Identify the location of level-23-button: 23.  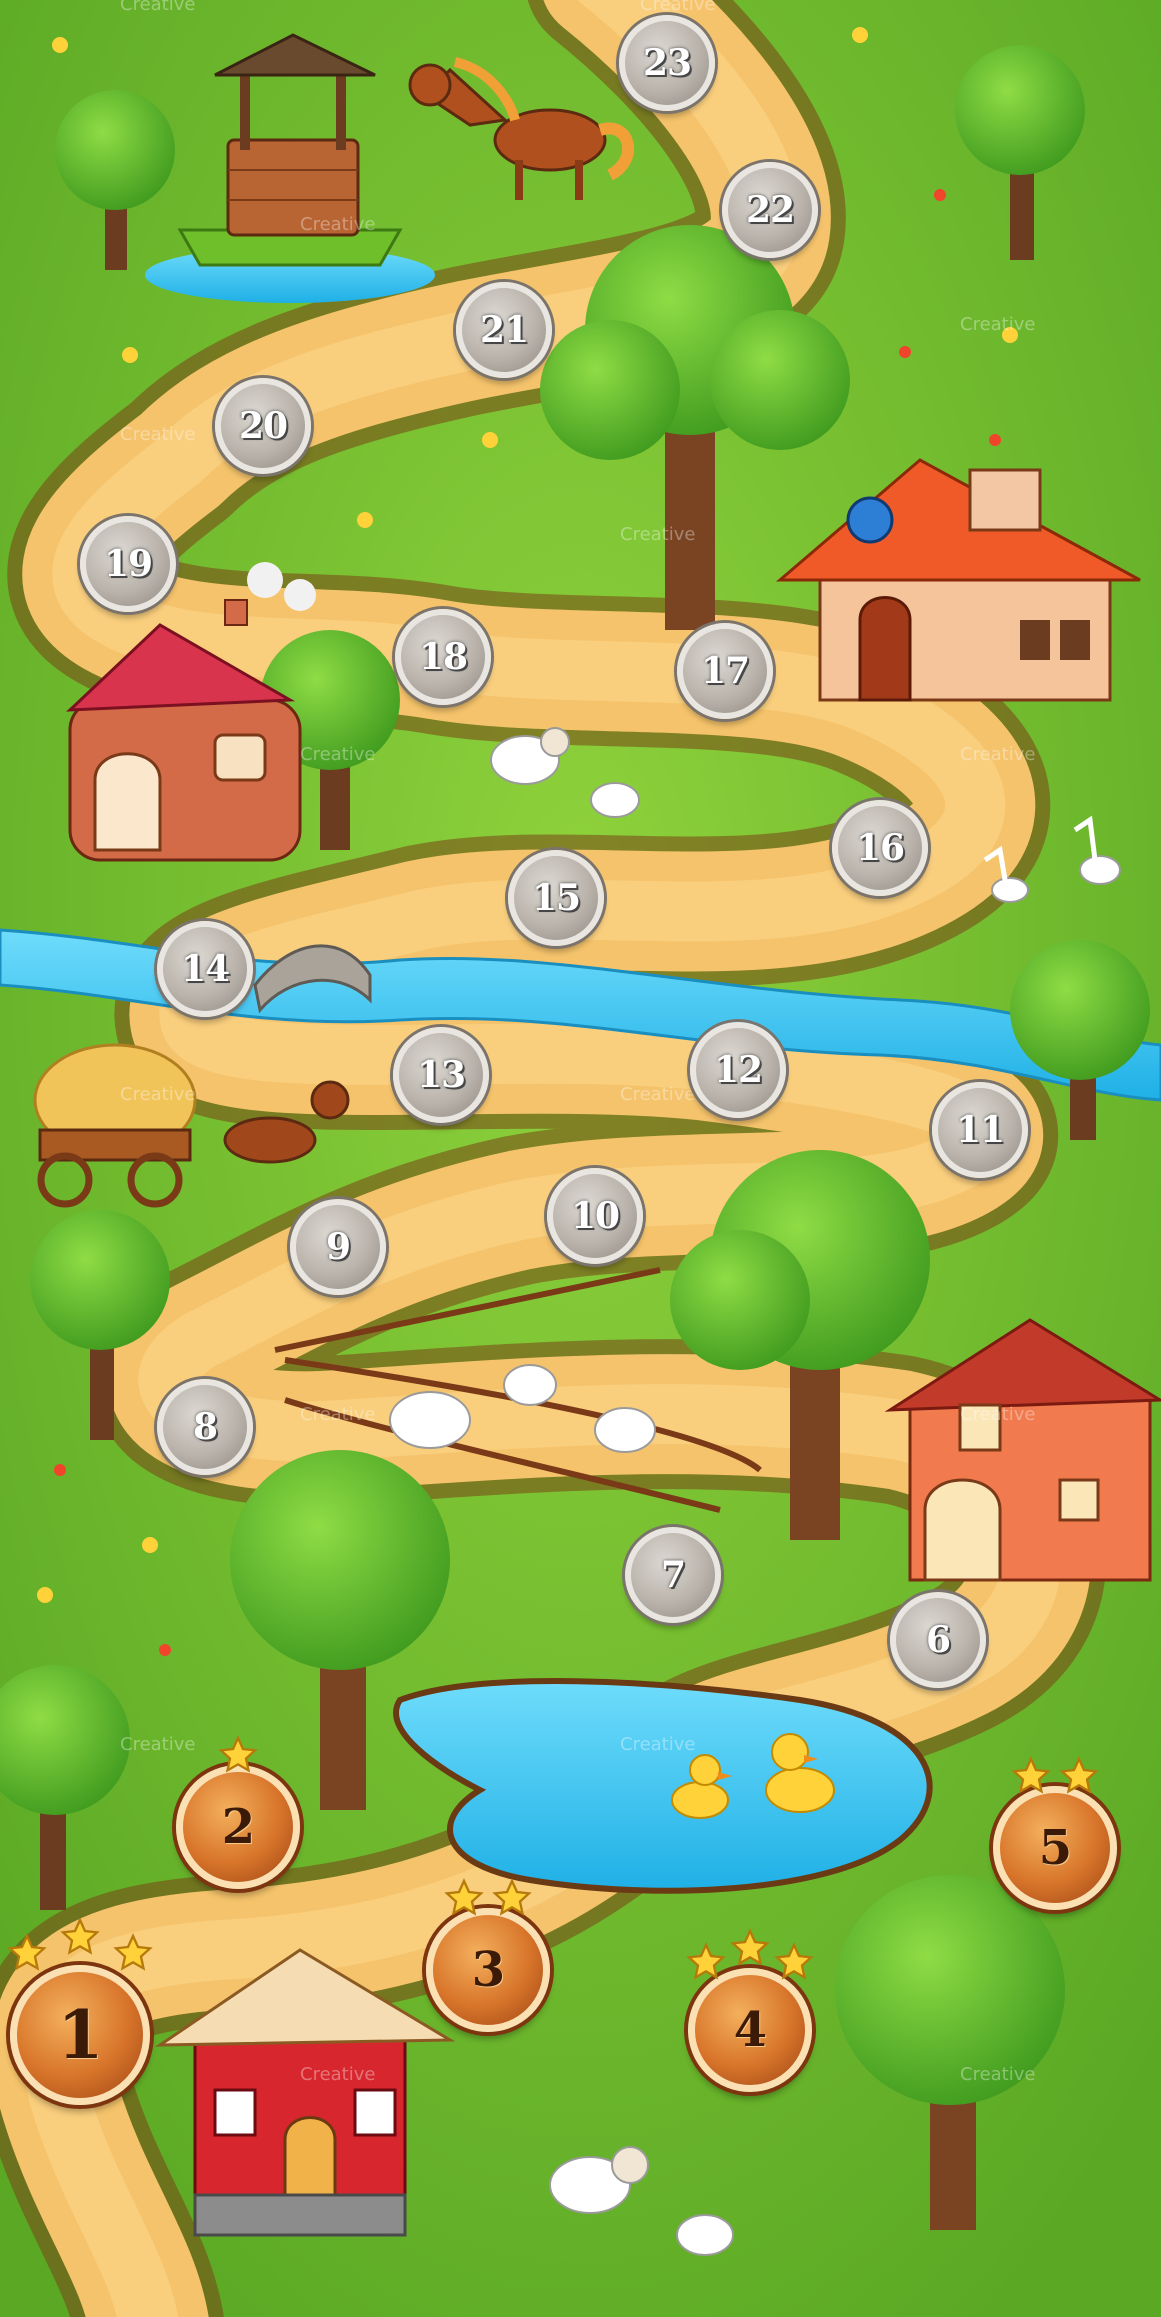
(667, 63).